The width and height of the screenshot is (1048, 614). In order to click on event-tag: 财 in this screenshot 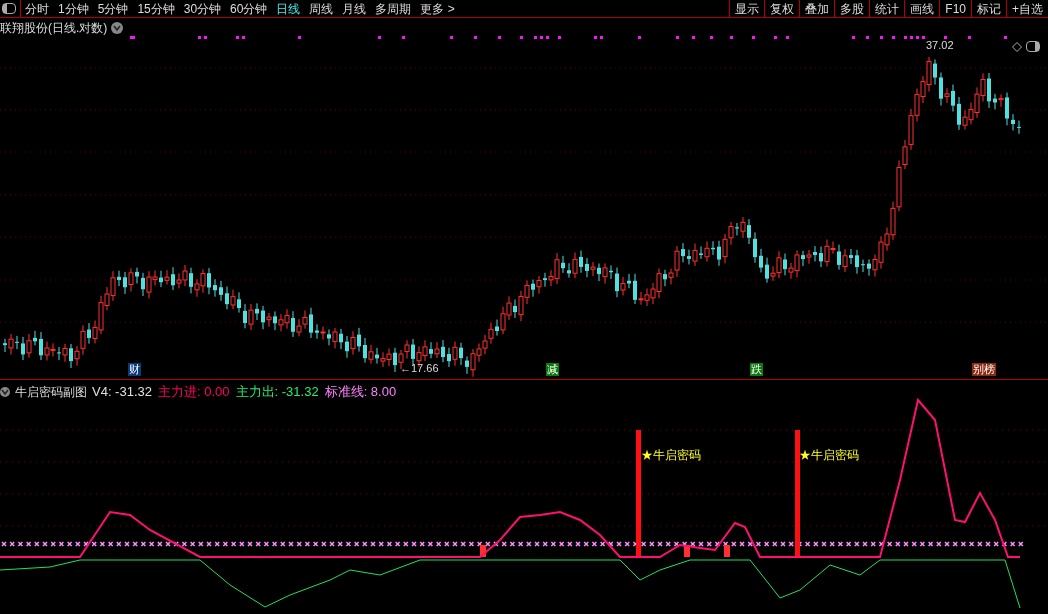, I will do `click(134, 369)`.